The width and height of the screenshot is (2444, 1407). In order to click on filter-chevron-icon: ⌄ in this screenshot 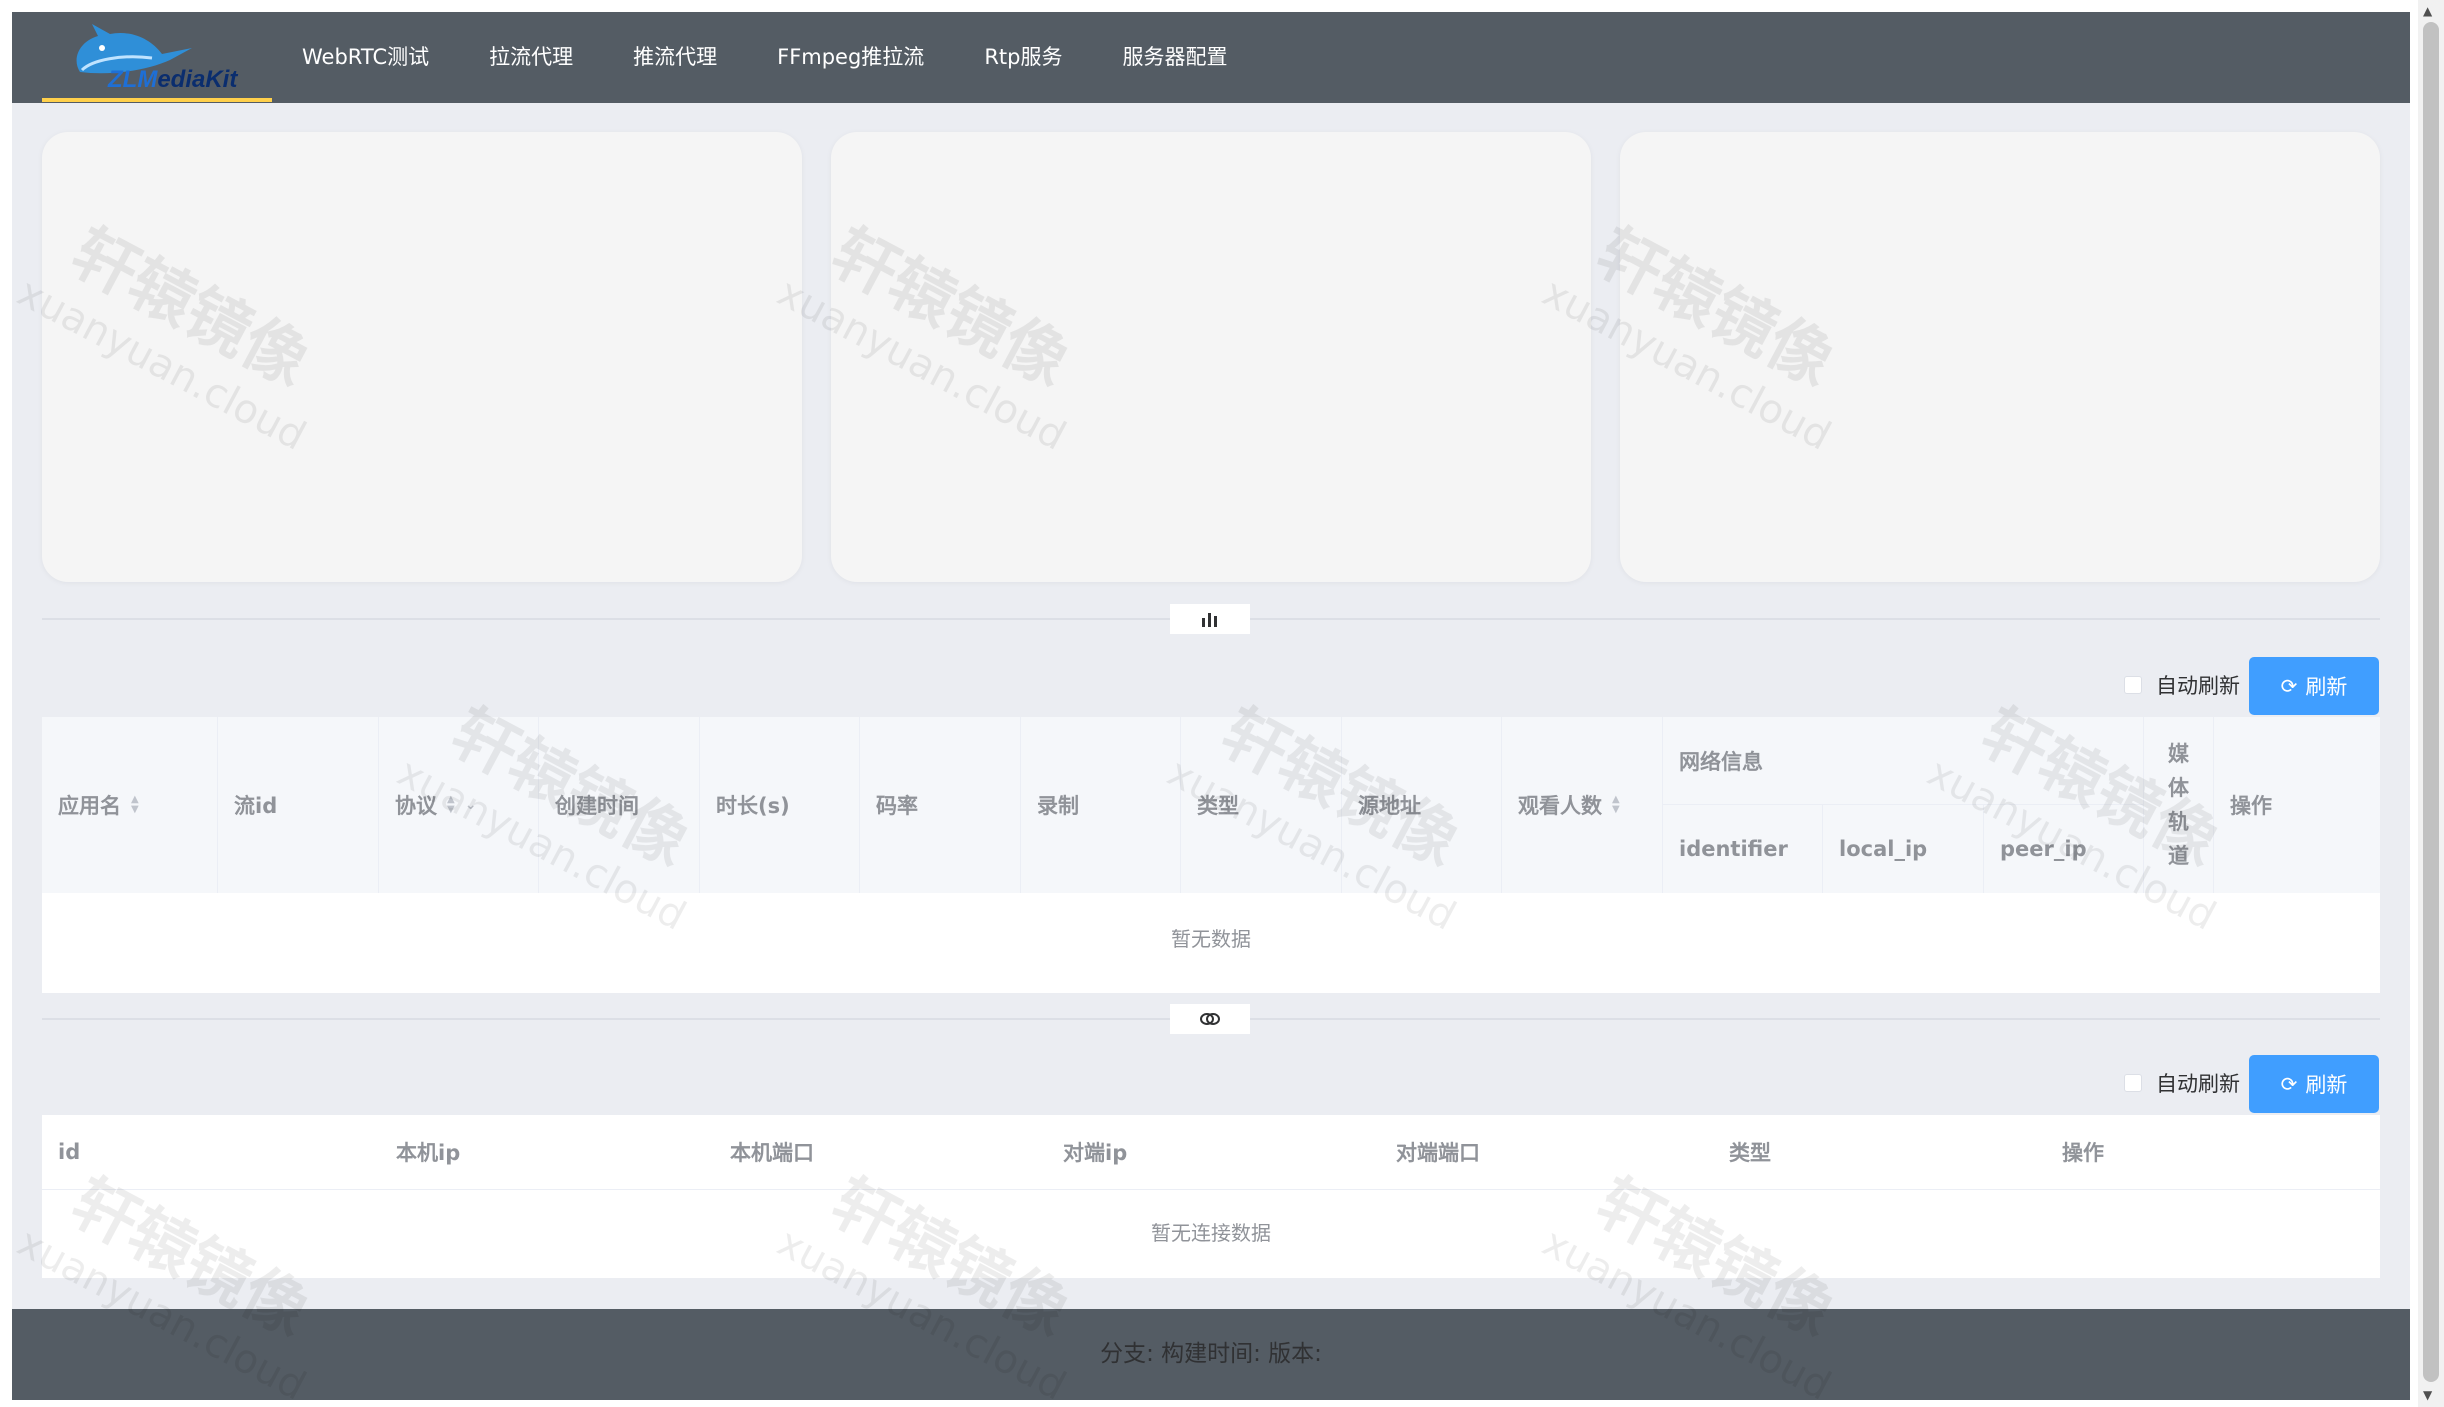, I will do `click(471, 805)`.